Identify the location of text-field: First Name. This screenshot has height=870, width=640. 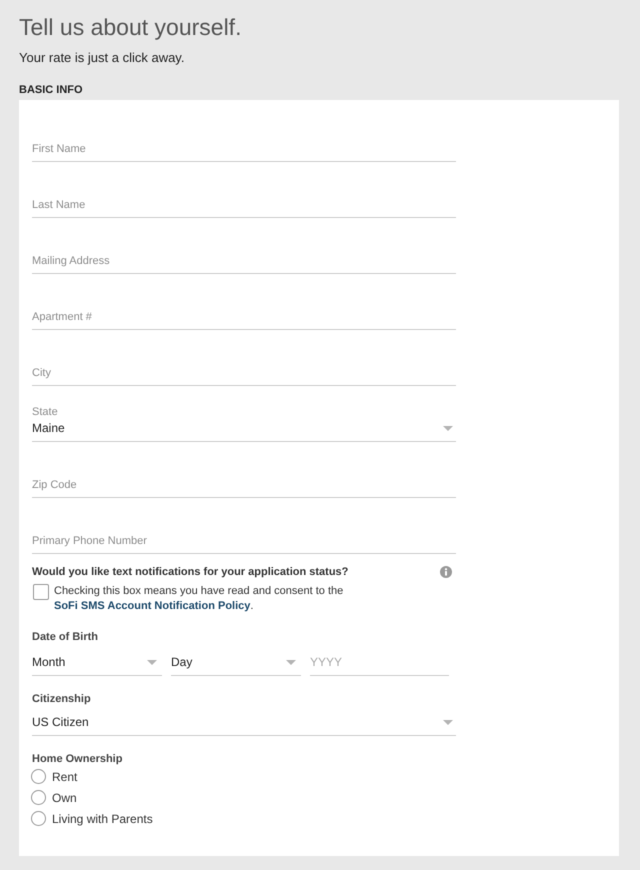
(244, 151).